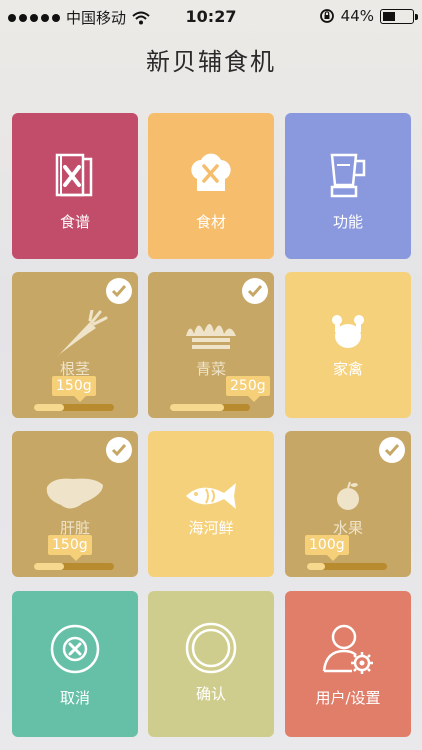 The height and width of the screenshot is (750, 422). I want to click on carrier-carrot-icon, so click(75, 336).